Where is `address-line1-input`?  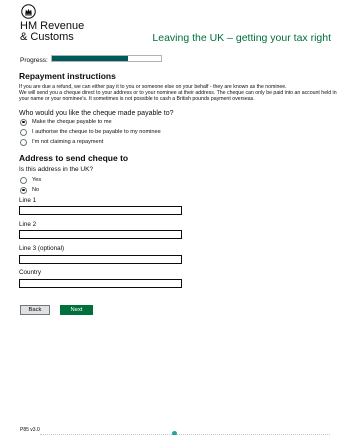
address-line1-input is located at coordinates (100, 210).